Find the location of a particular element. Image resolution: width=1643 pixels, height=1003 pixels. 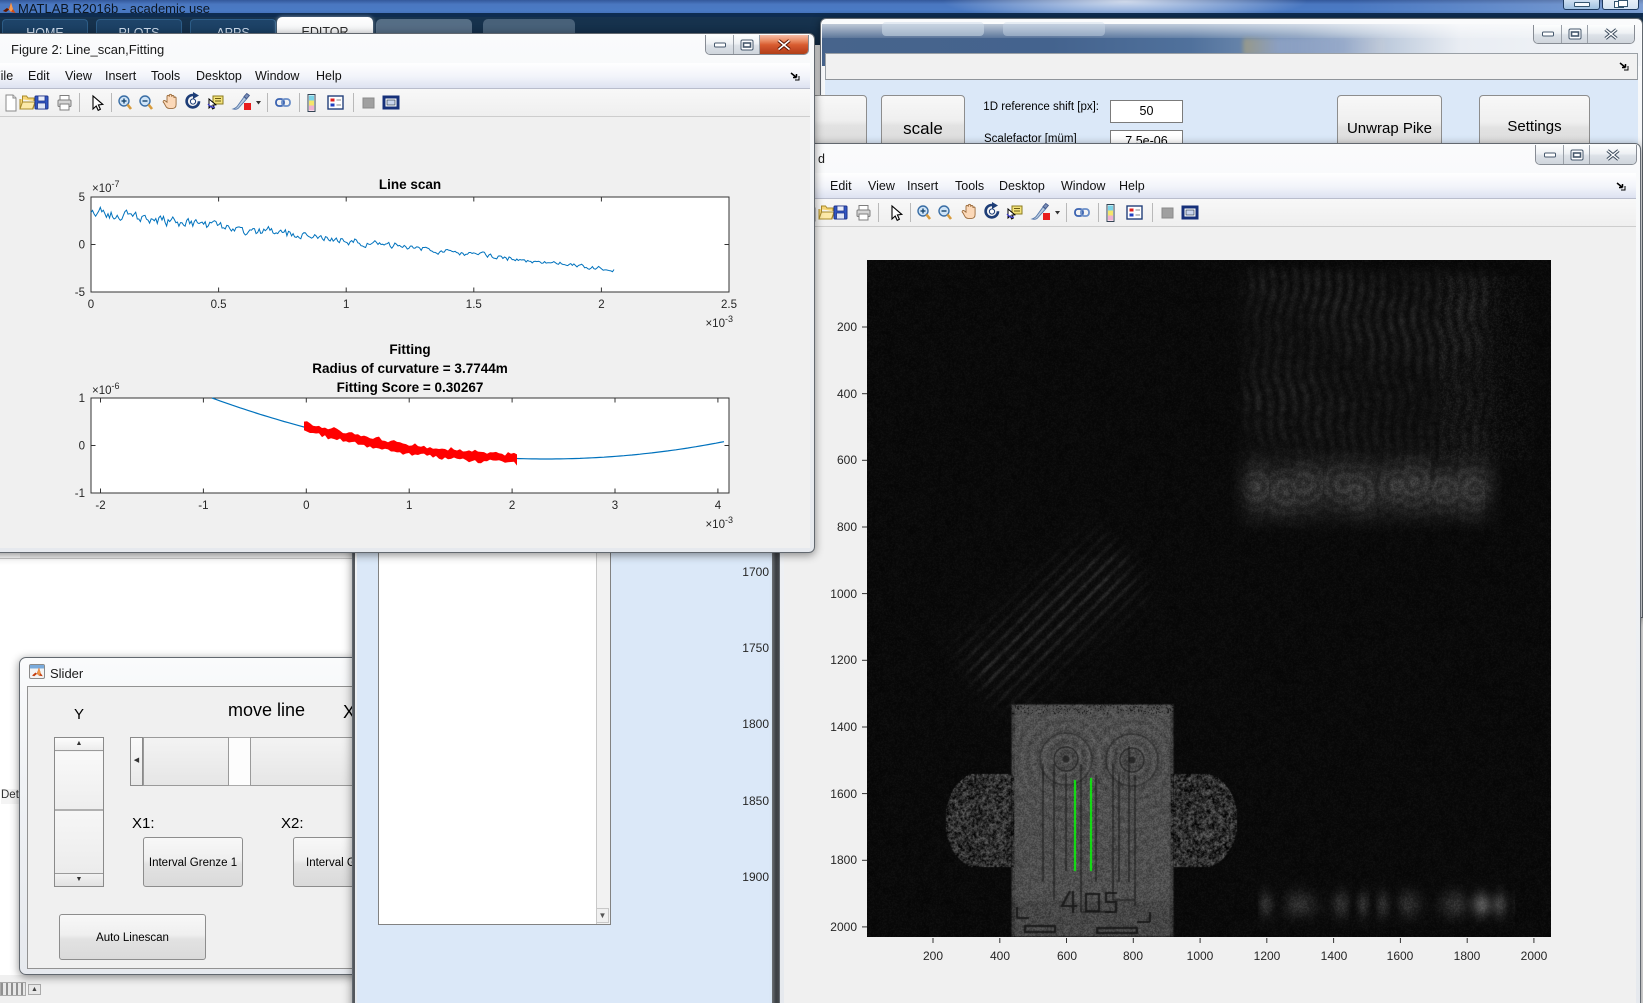

svg-text: 2.5 is located at coordinates (729, 305).